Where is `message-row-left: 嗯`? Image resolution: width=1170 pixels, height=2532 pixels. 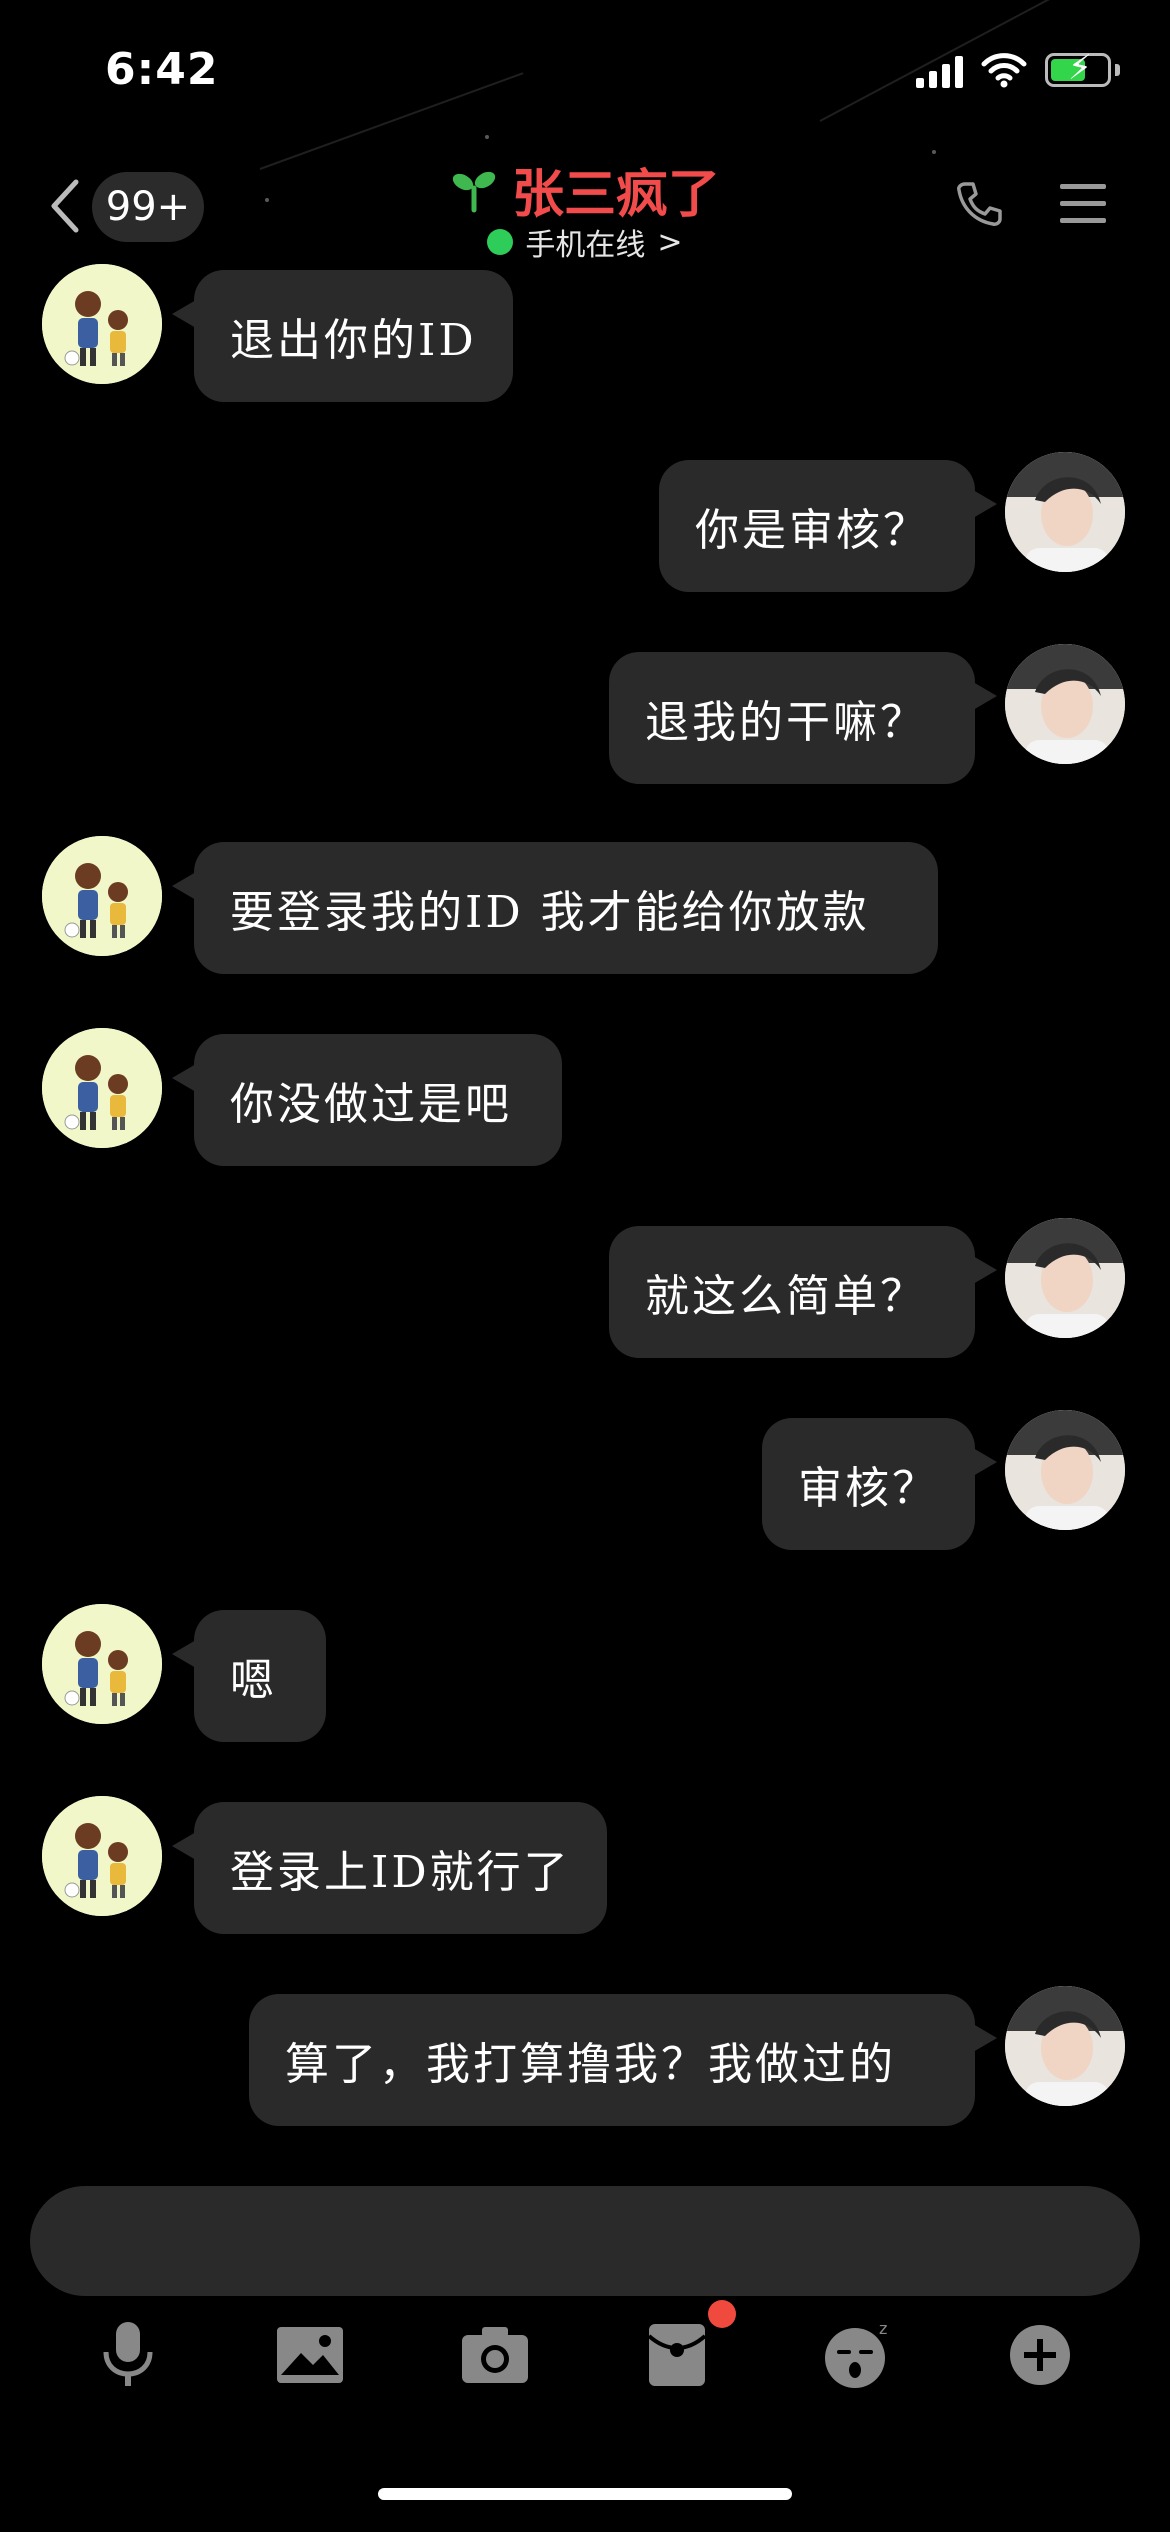 message-row-left: 嗯 is located at coordinates (585, 1673).